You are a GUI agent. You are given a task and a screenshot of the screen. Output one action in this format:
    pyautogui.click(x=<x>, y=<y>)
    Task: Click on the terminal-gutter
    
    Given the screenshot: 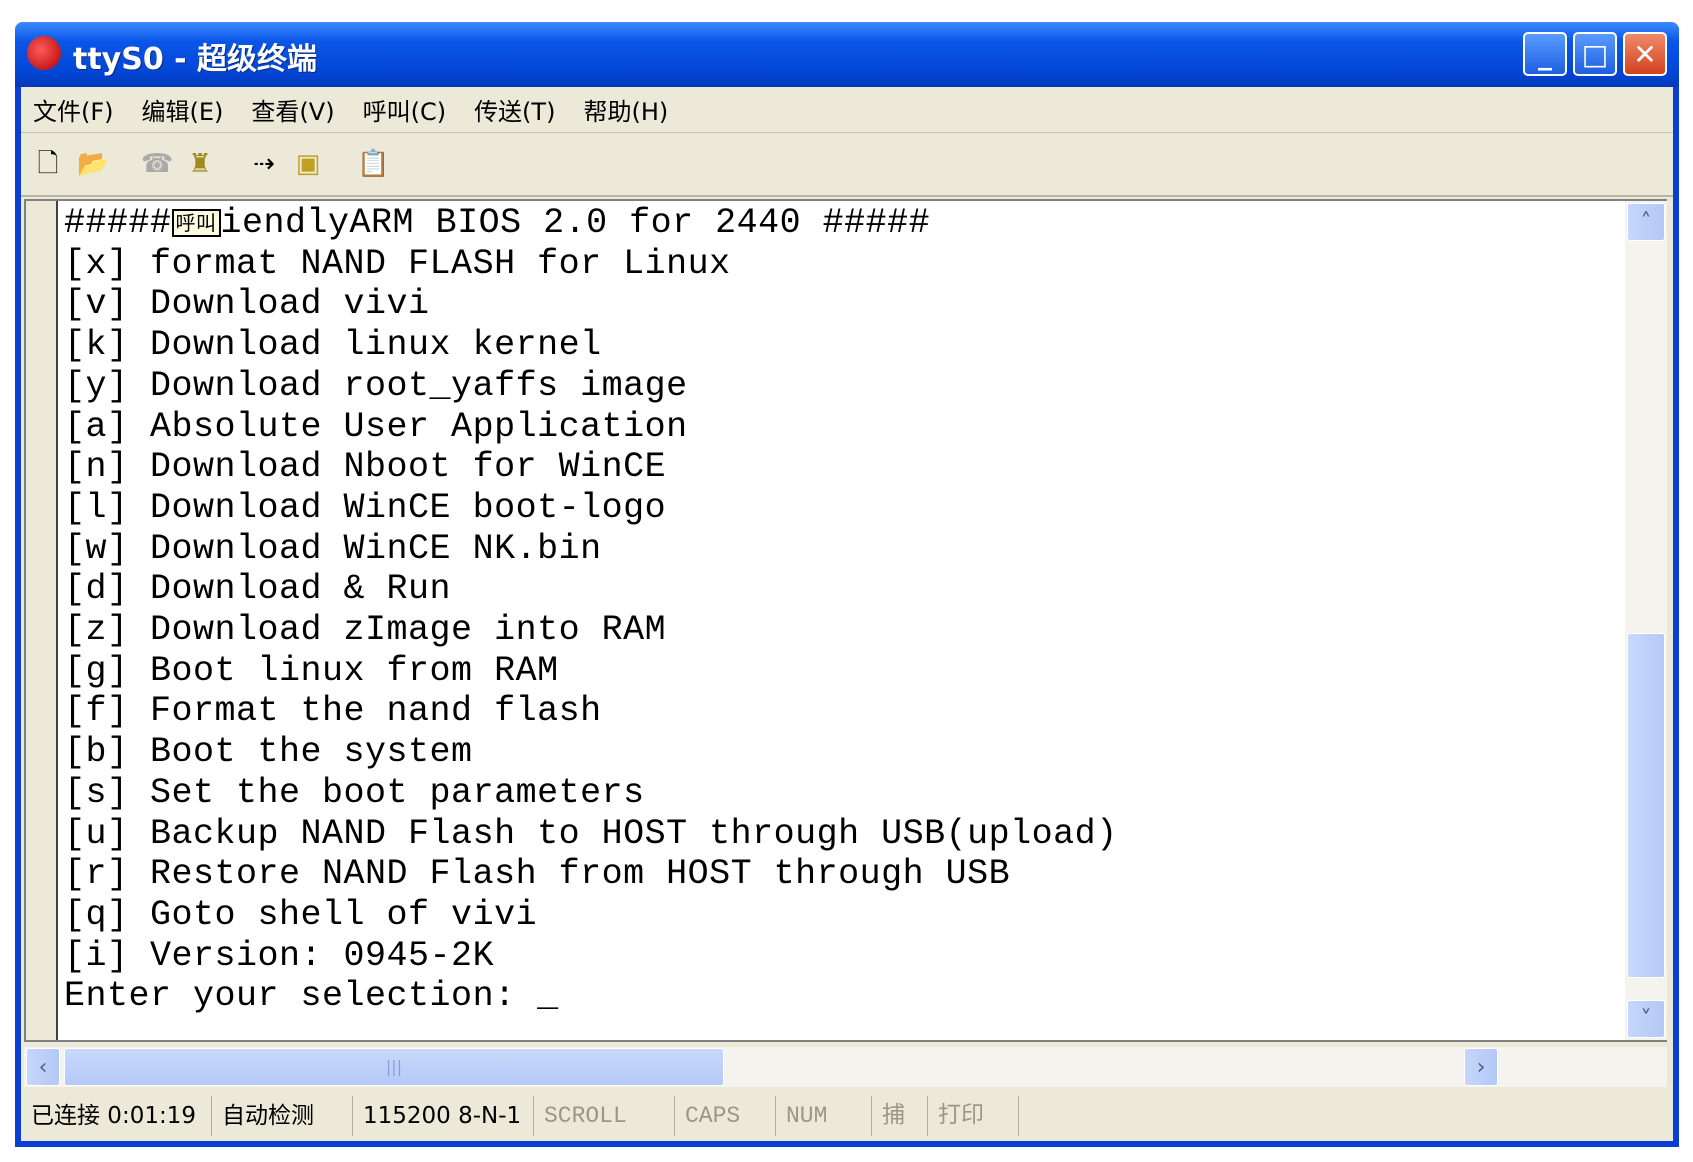 What is the action you would take?
    pyautogui.click(x=42, y=620)
    